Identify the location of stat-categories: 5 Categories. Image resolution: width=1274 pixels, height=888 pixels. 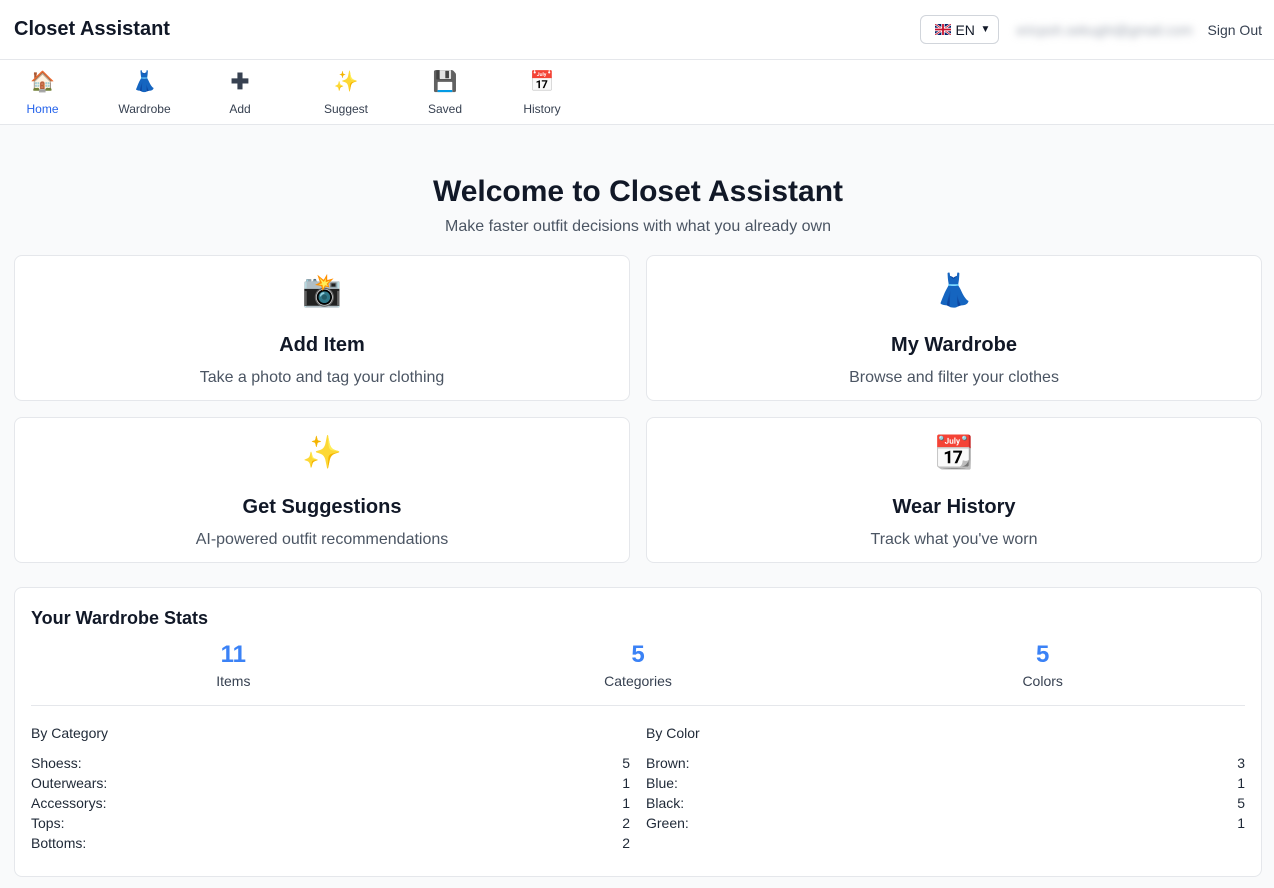
(638, 665).